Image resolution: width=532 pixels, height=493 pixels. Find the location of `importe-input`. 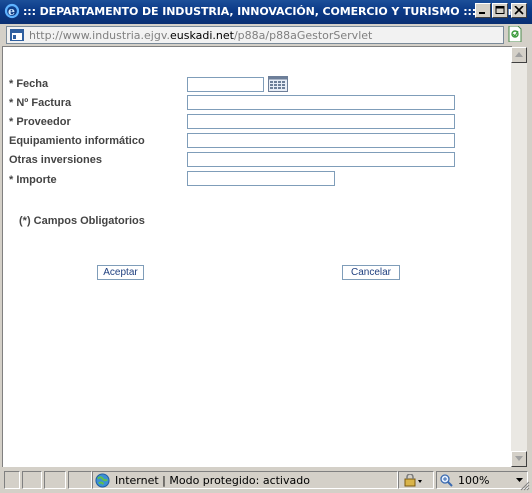

importe-input is located at coordinates (261, 178).